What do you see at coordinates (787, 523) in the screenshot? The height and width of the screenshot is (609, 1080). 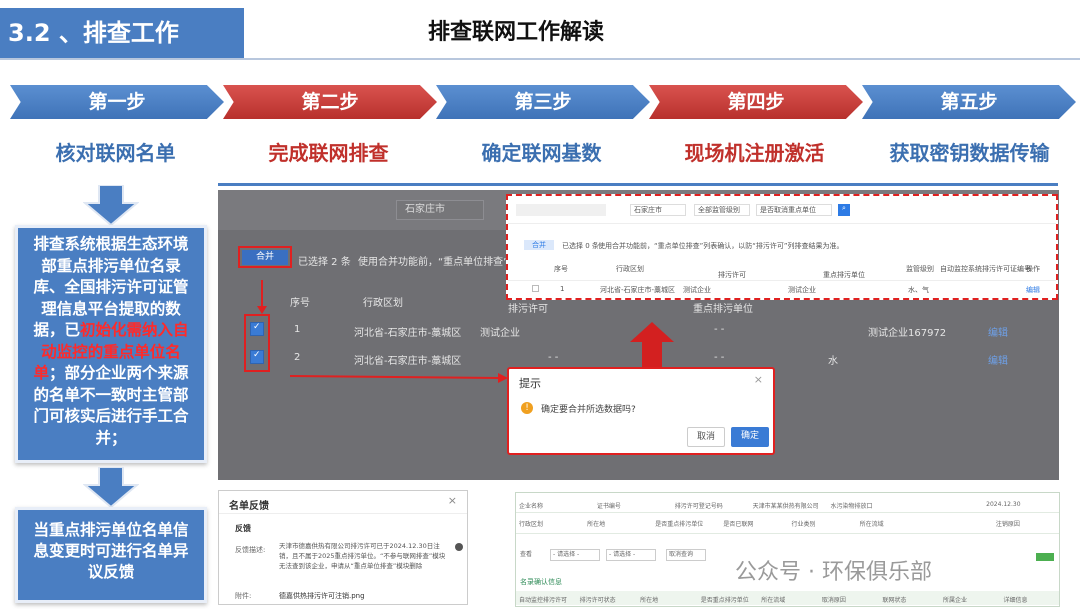 I see `table-row: 行政区划 所在地 是否重点排污单位 是否已联网 行业类别 所在流域 注销原因` at bounding box center [787, 523].